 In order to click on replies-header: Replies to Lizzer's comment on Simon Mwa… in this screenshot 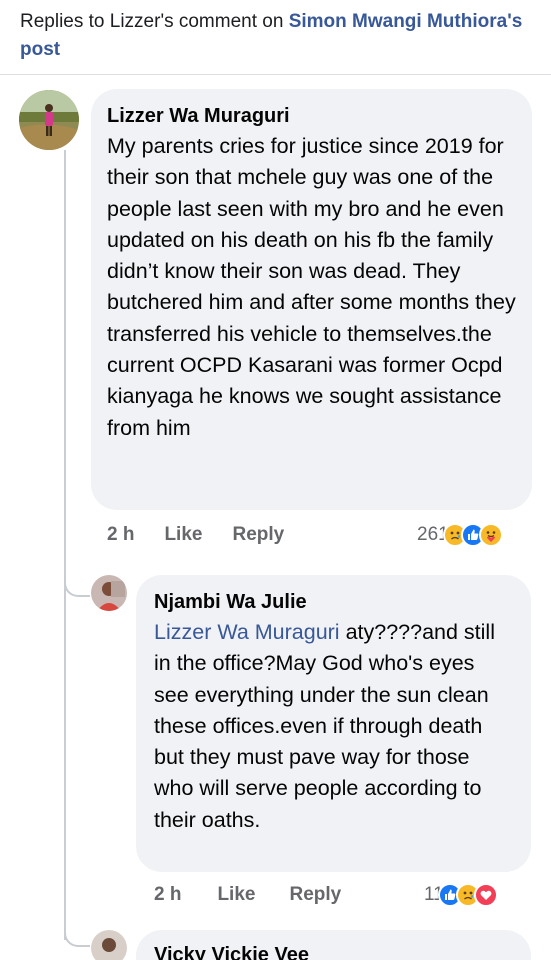, I will do `click(280, 36)`.